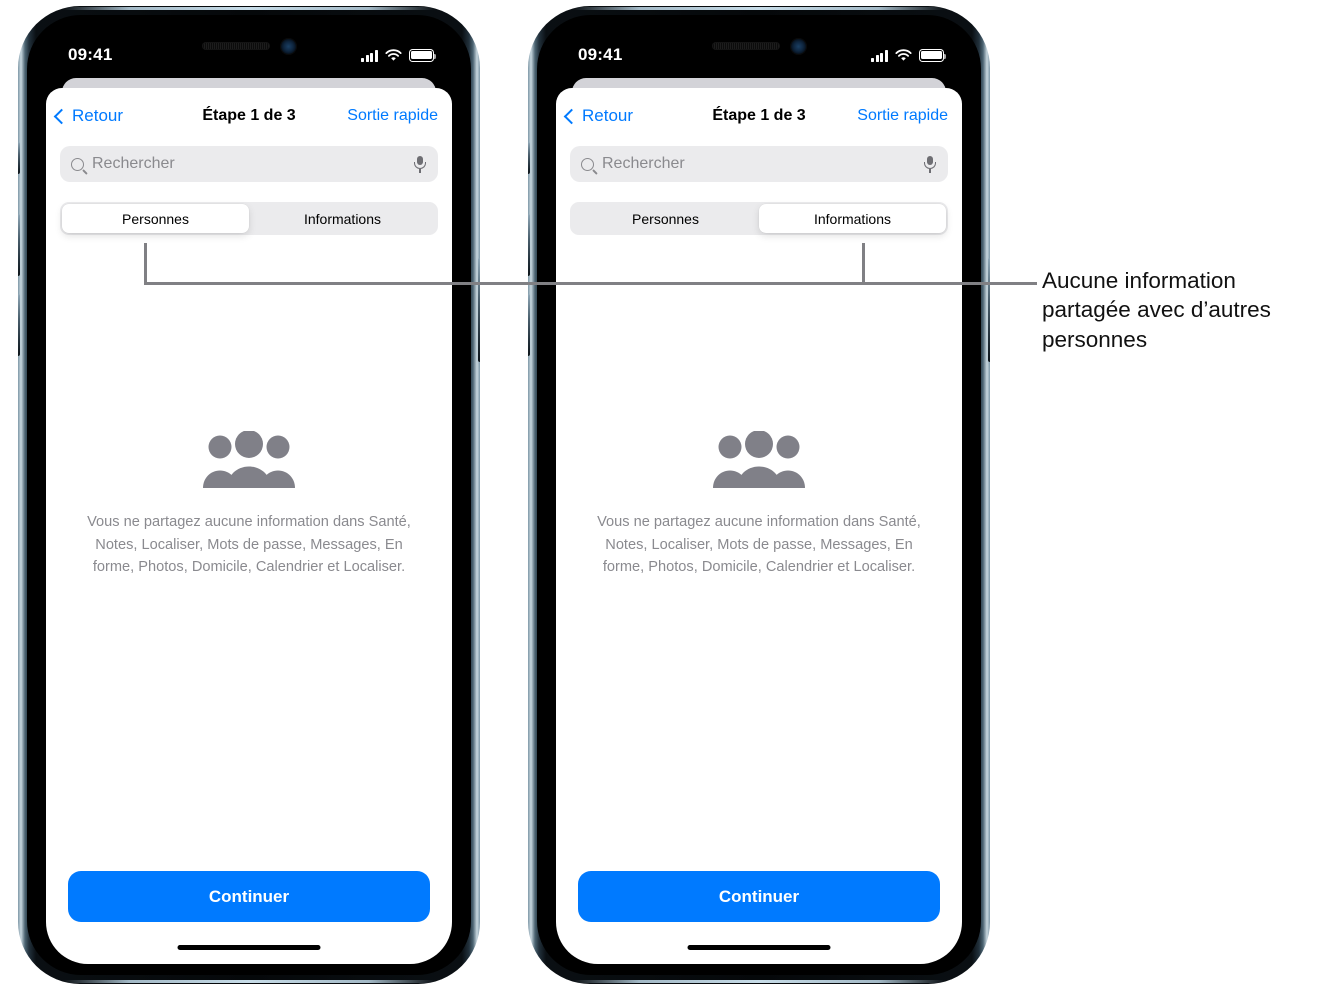 The width and height of the screenshot is (1322, 990). Describe the element at coordinates (145, 264) in the screenshot. I see `callout-riser-left` at that location.